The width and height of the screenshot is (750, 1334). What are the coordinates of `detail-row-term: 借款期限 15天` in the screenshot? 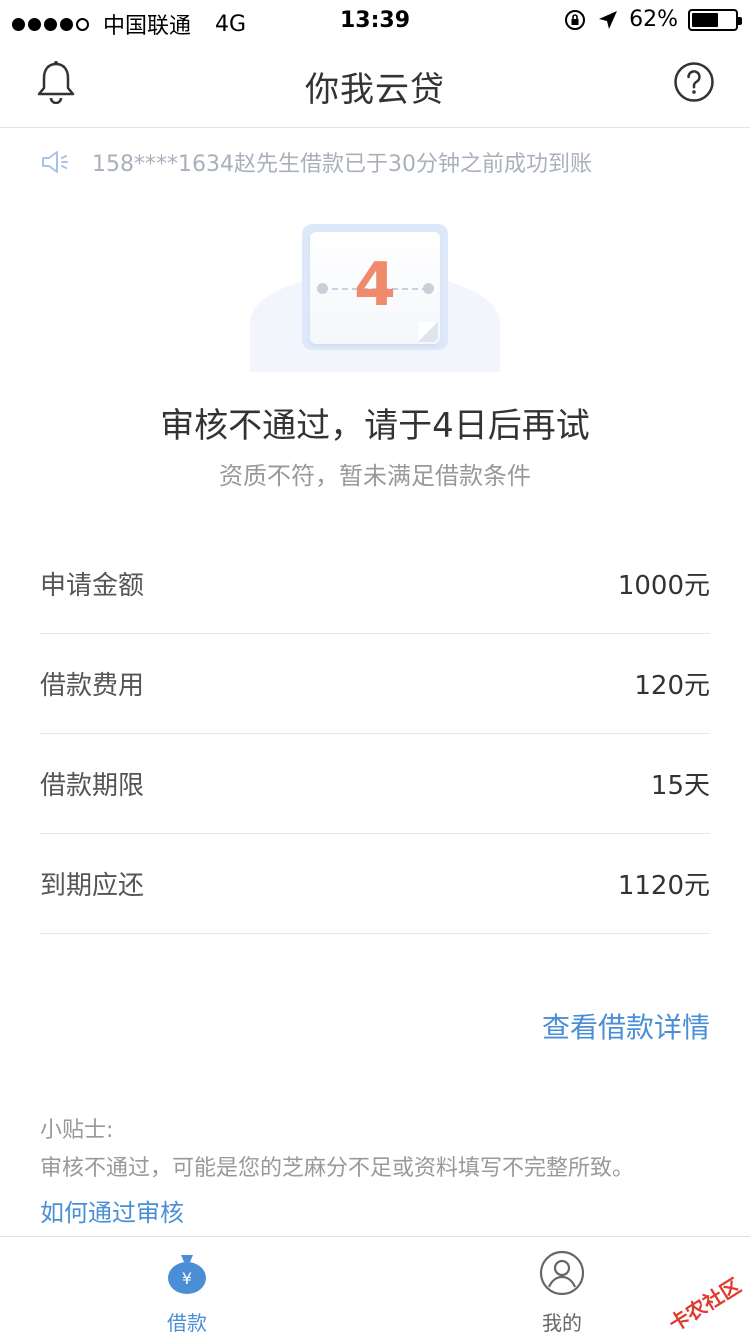 It's located at (375, 784).